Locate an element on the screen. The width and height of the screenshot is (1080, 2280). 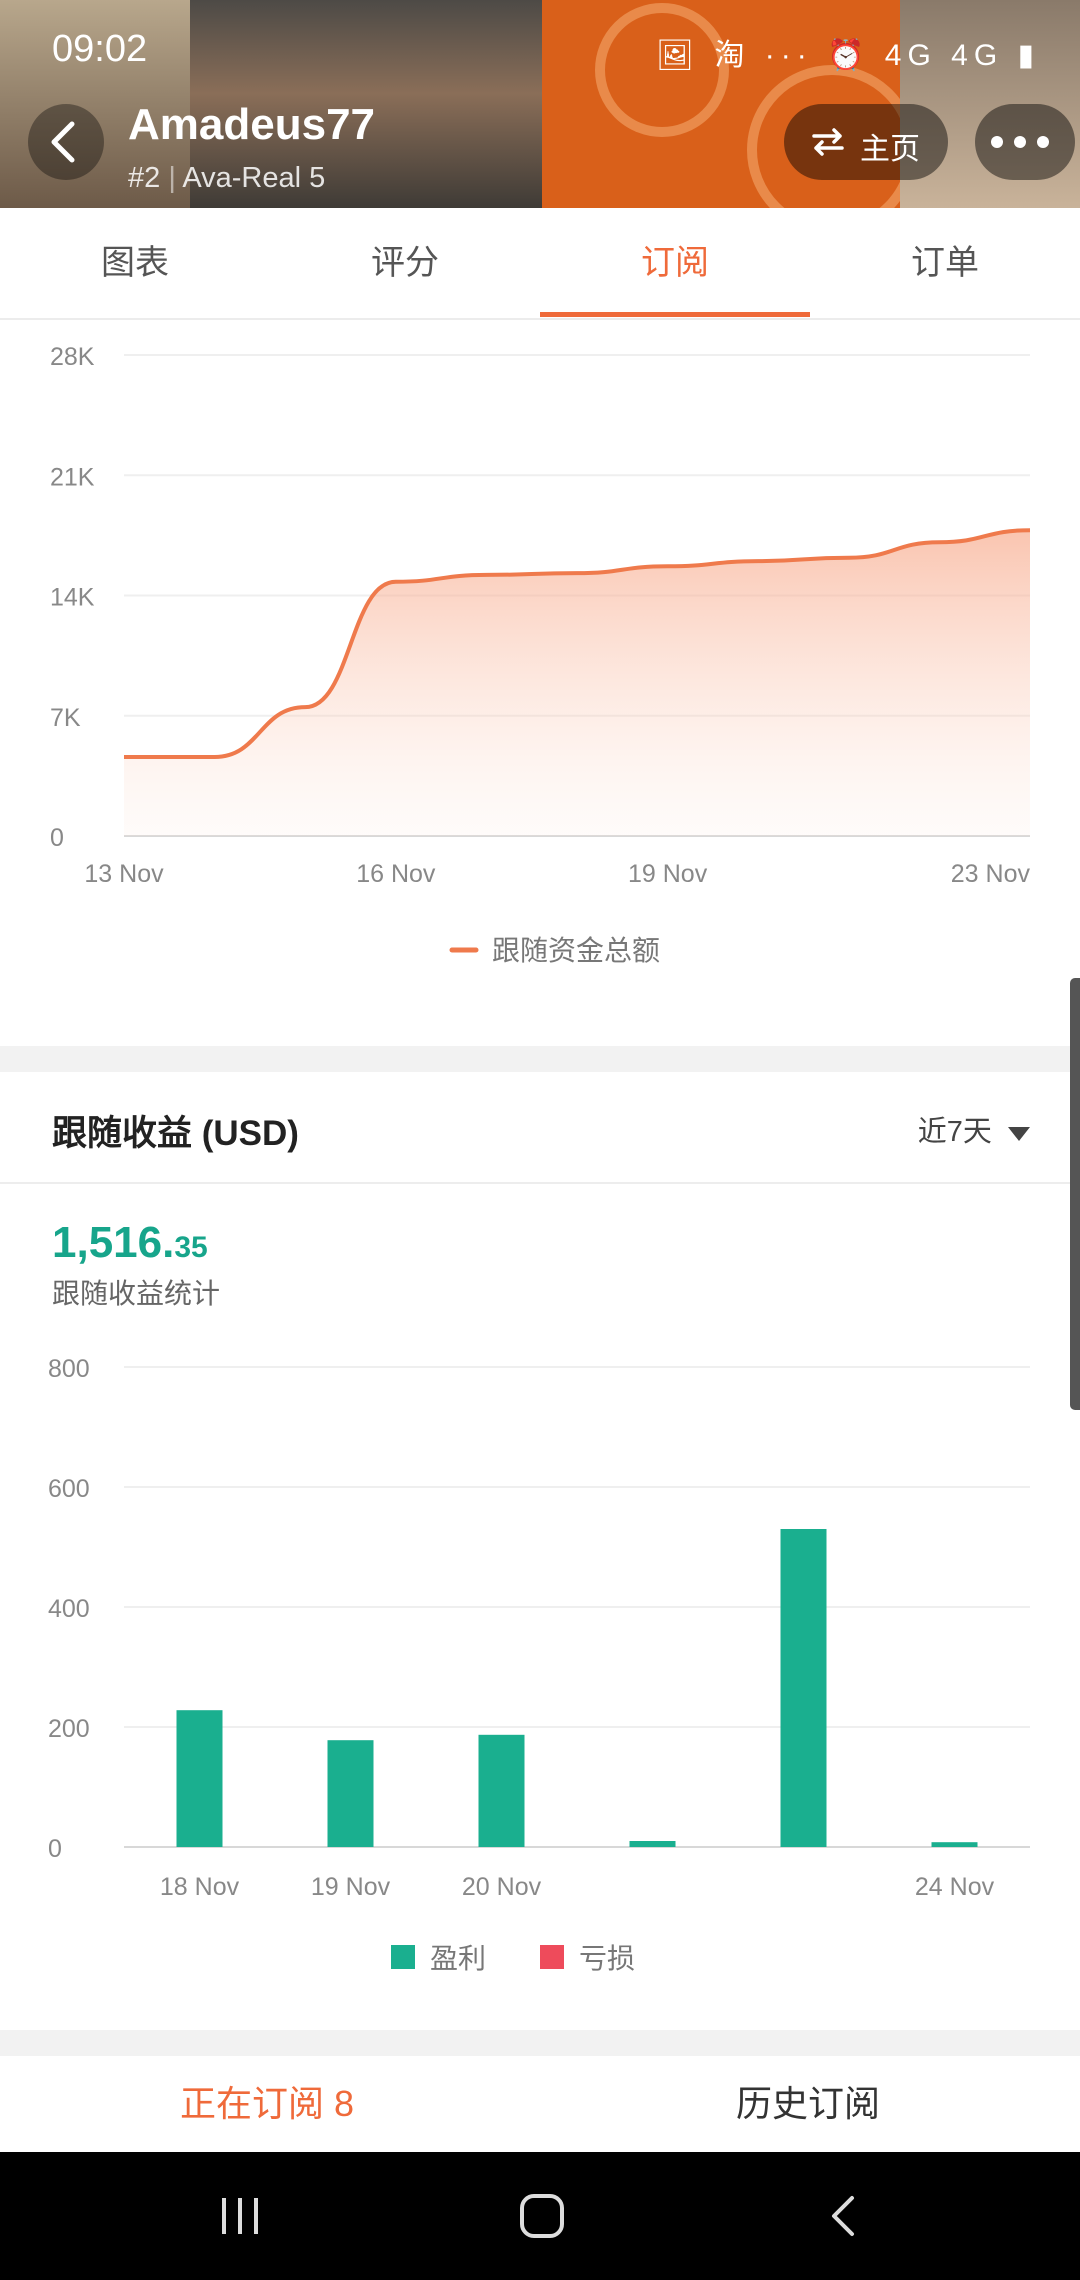
more-button is located at coordinates (1025, 142).